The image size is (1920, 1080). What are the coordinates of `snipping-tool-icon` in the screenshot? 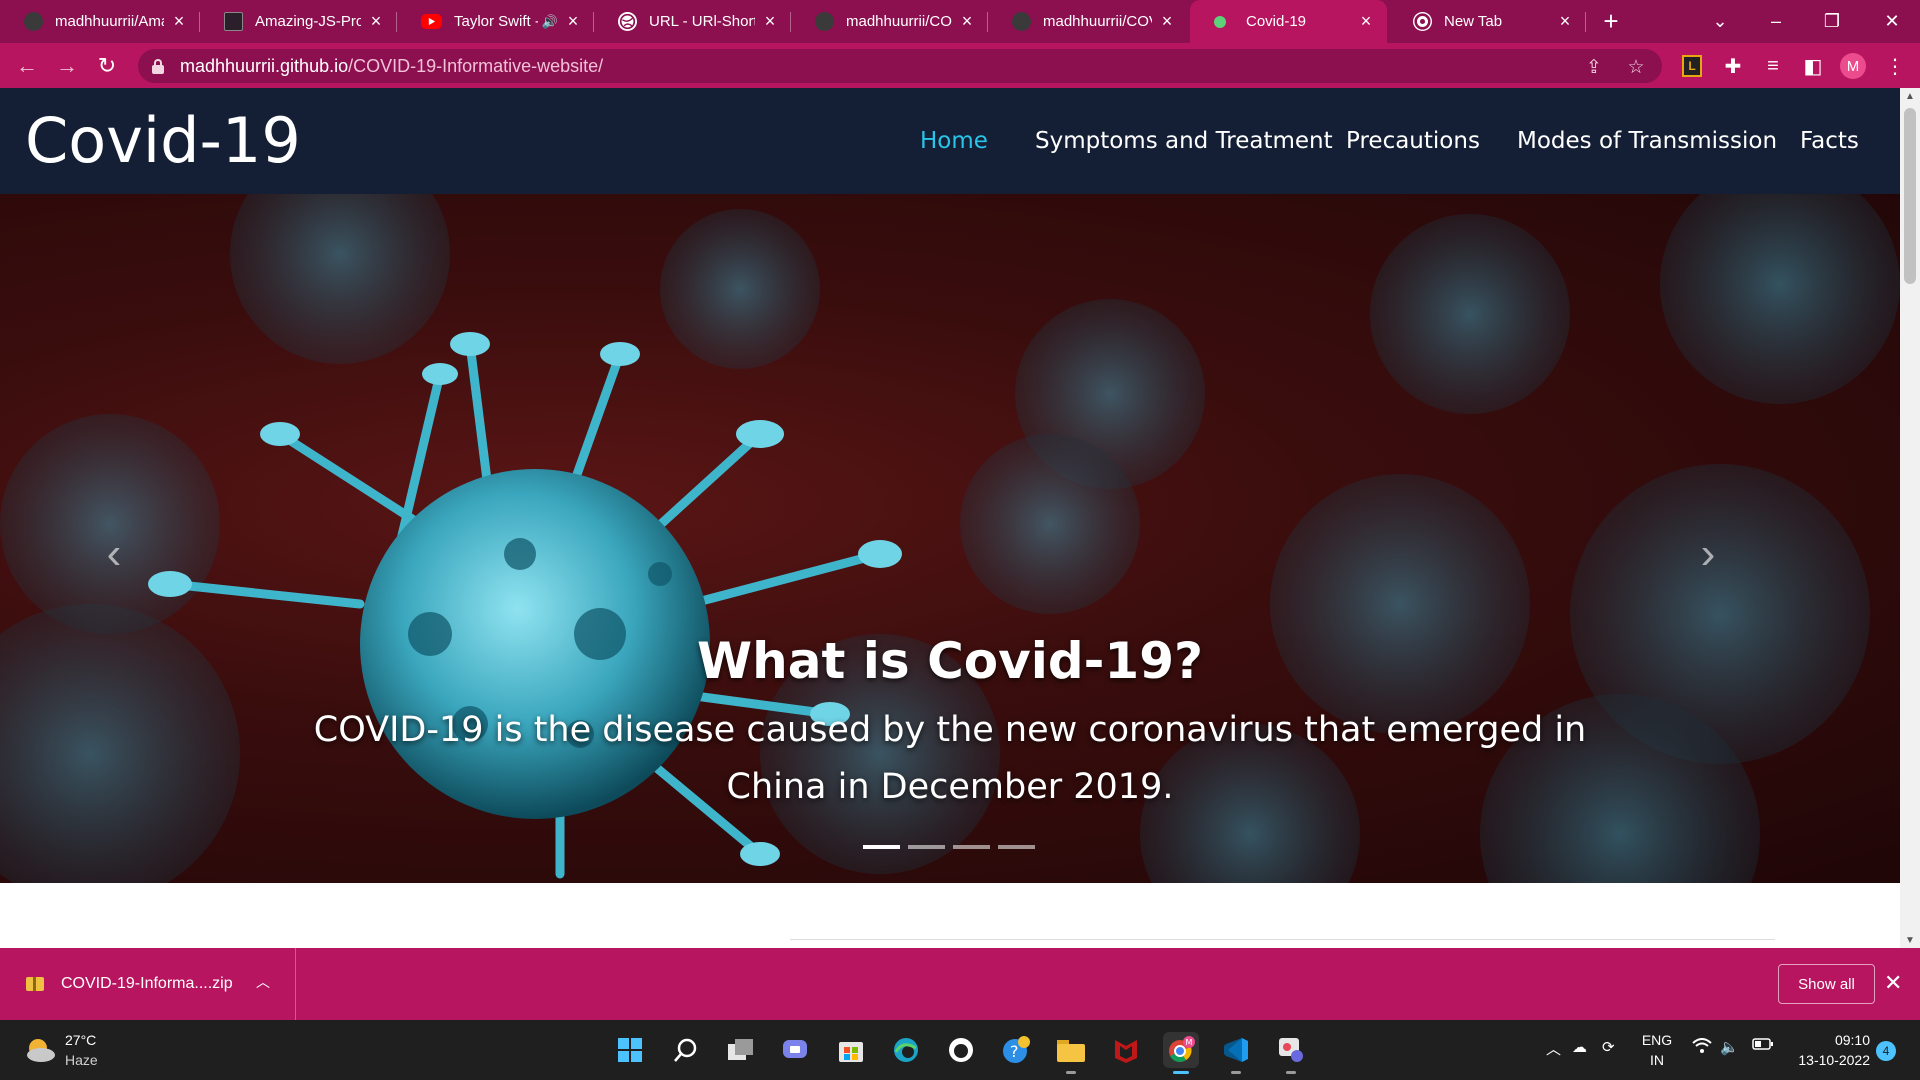 It's located at (1291, 1053).